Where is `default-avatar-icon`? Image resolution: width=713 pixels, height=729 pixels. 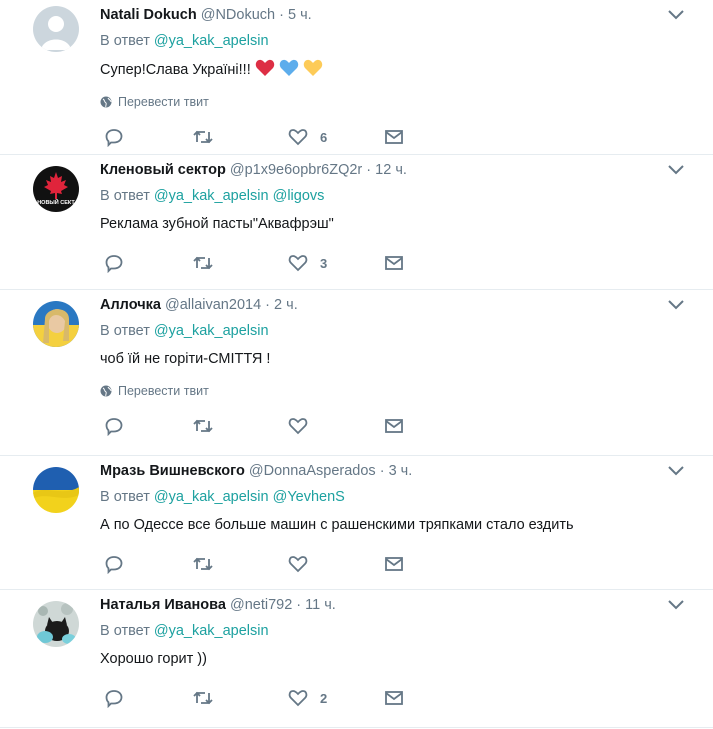 default-avatar-icon is located at coordinates (56, 29).